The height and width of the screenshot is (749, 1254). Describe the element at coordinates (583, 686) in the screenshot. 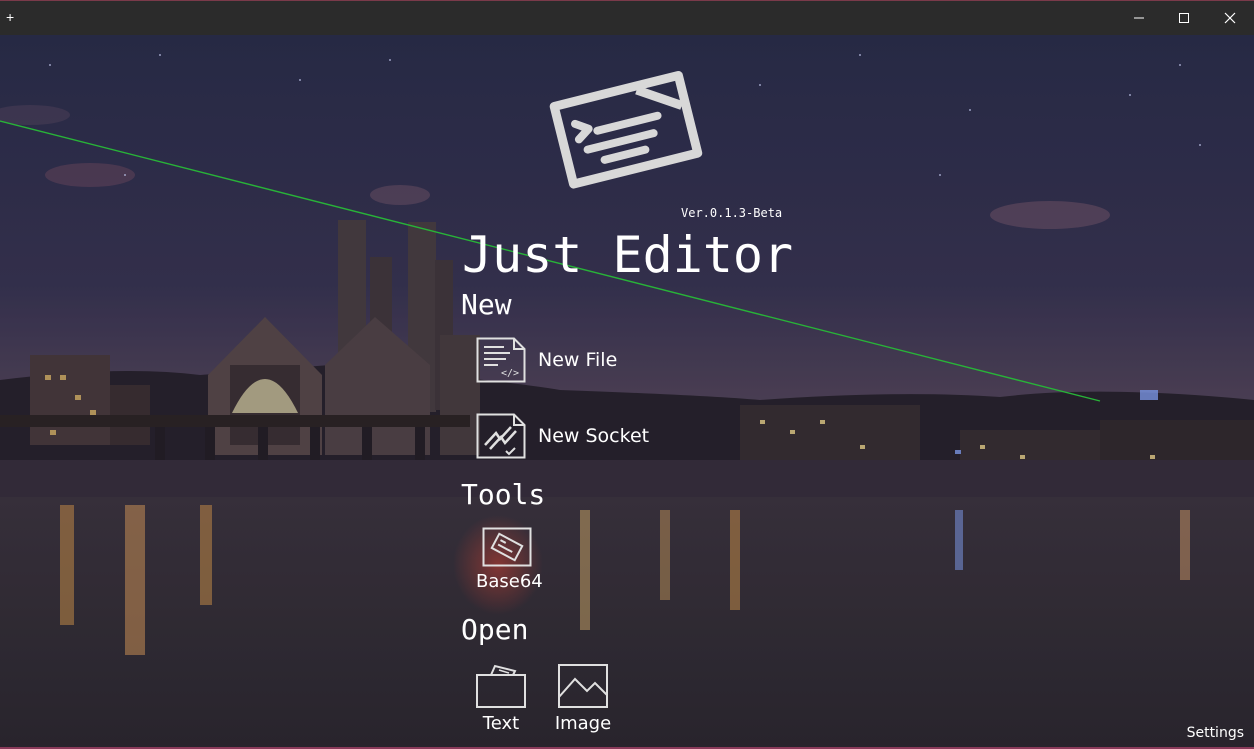

I see `image-icon` at that location.